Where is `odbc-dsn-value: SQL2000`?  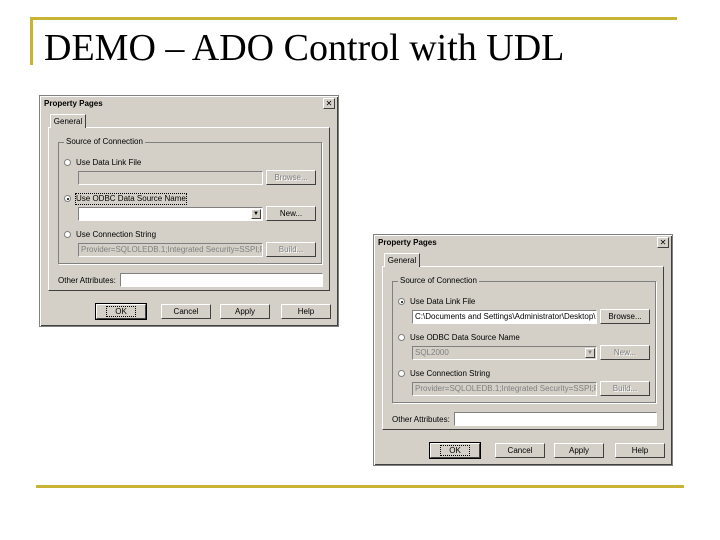
odbc-dsn-value: SQL2000 is located at coordinates (432, 352).